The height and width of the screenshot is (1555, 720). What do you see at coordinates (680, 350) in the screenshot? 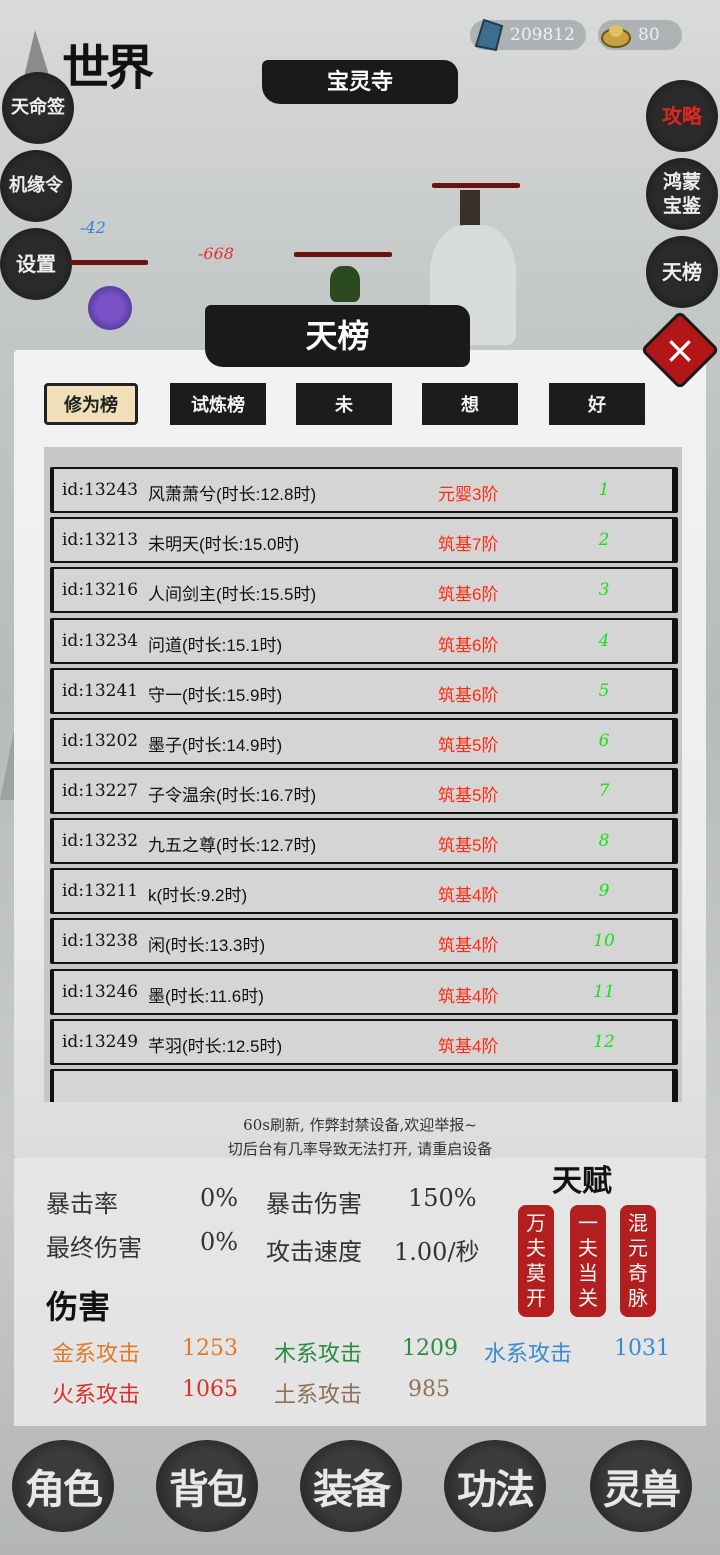
I see `close-icon: ×` at bounding box center [680, 350].